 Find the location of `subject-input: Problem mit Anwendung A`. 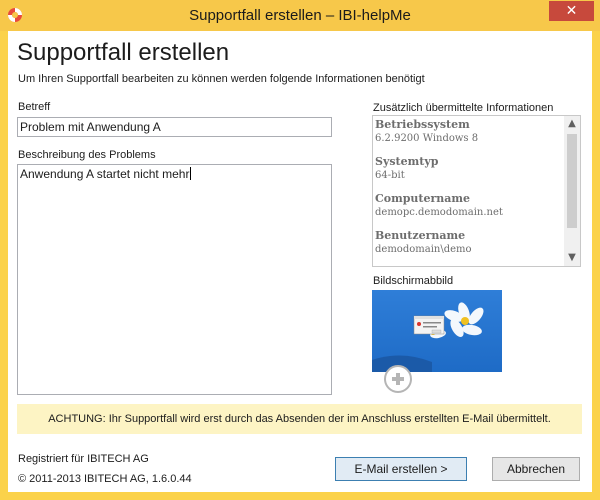

subject-input: Problem mit Anwendung A is located at coordinates (174, 127).